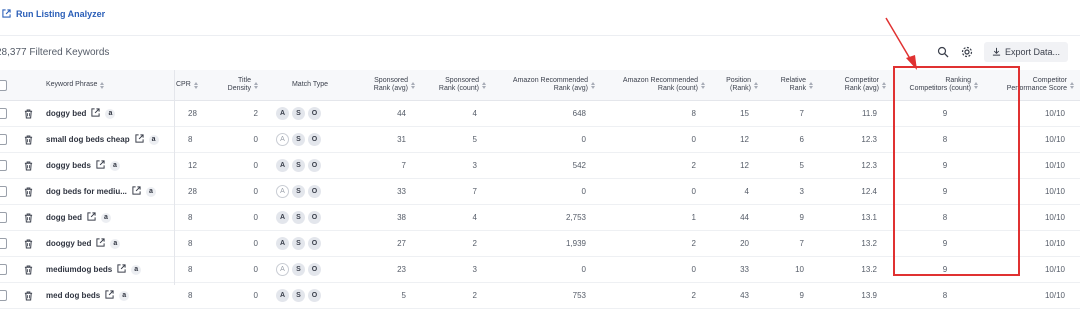 The height and width of the screenshot is (309, 1080). What do you see at coordinates (55, 52) in the screenshot?
I see `filtered-keywords-count: 28,377 Filtered Keywords` at bounding box center [55, 52].